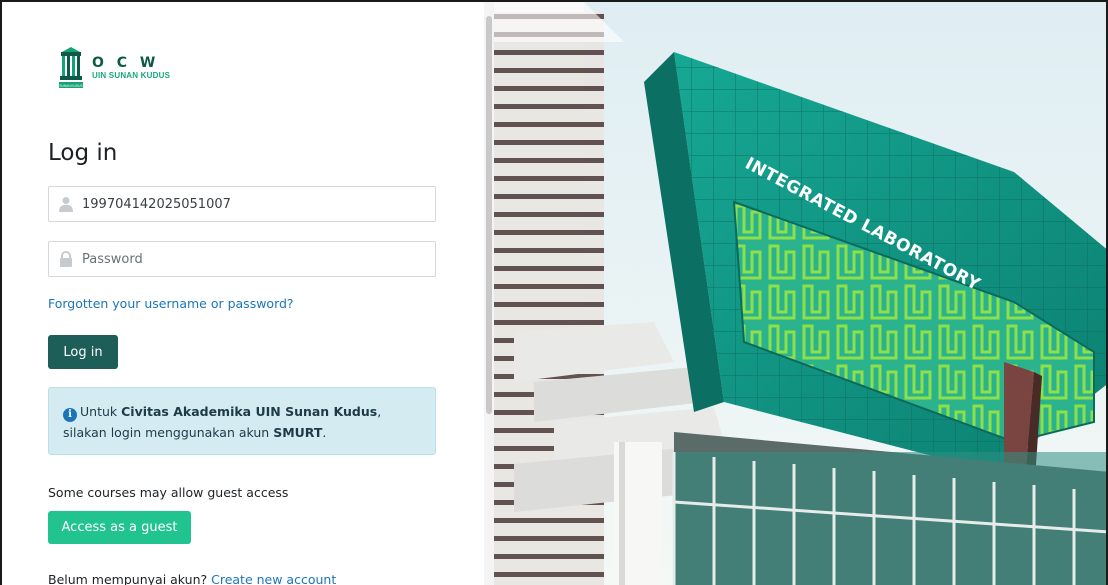  What do you see at coordinates (66, 259) in the screenshot?
I see `lock-icon` at bounding box center [66, 259].